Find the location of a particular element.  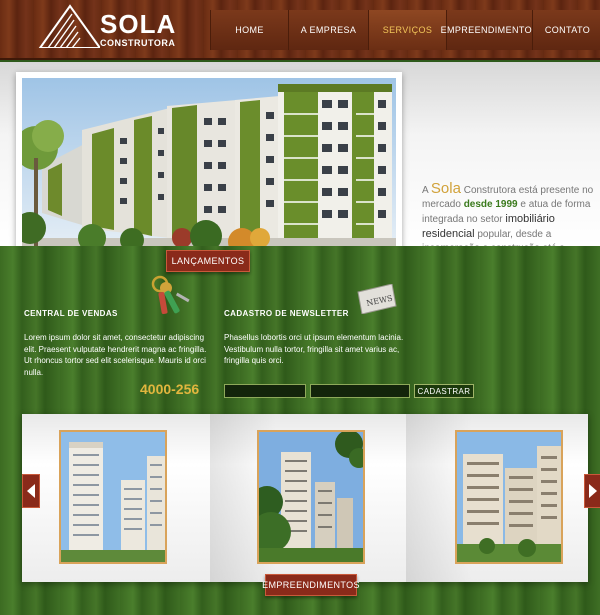

logo-name: SOLA is located at coordinates (138, 24).